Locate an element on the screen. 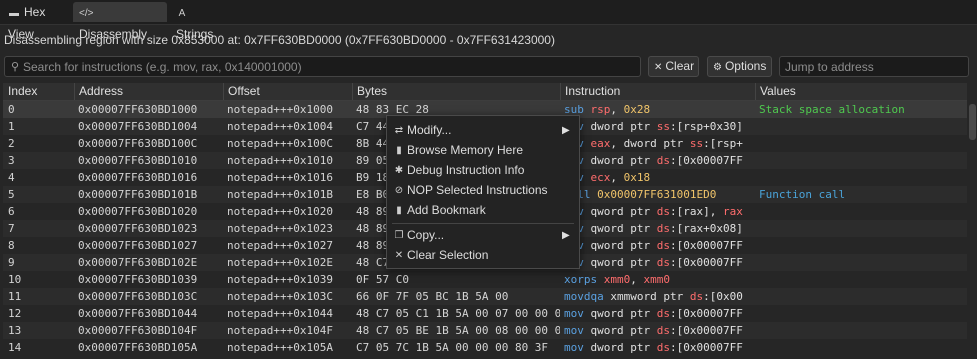 Image resolution: width=977 pixels, height=359 pixels. row-index: 9 is located at coordinates (11, 262).